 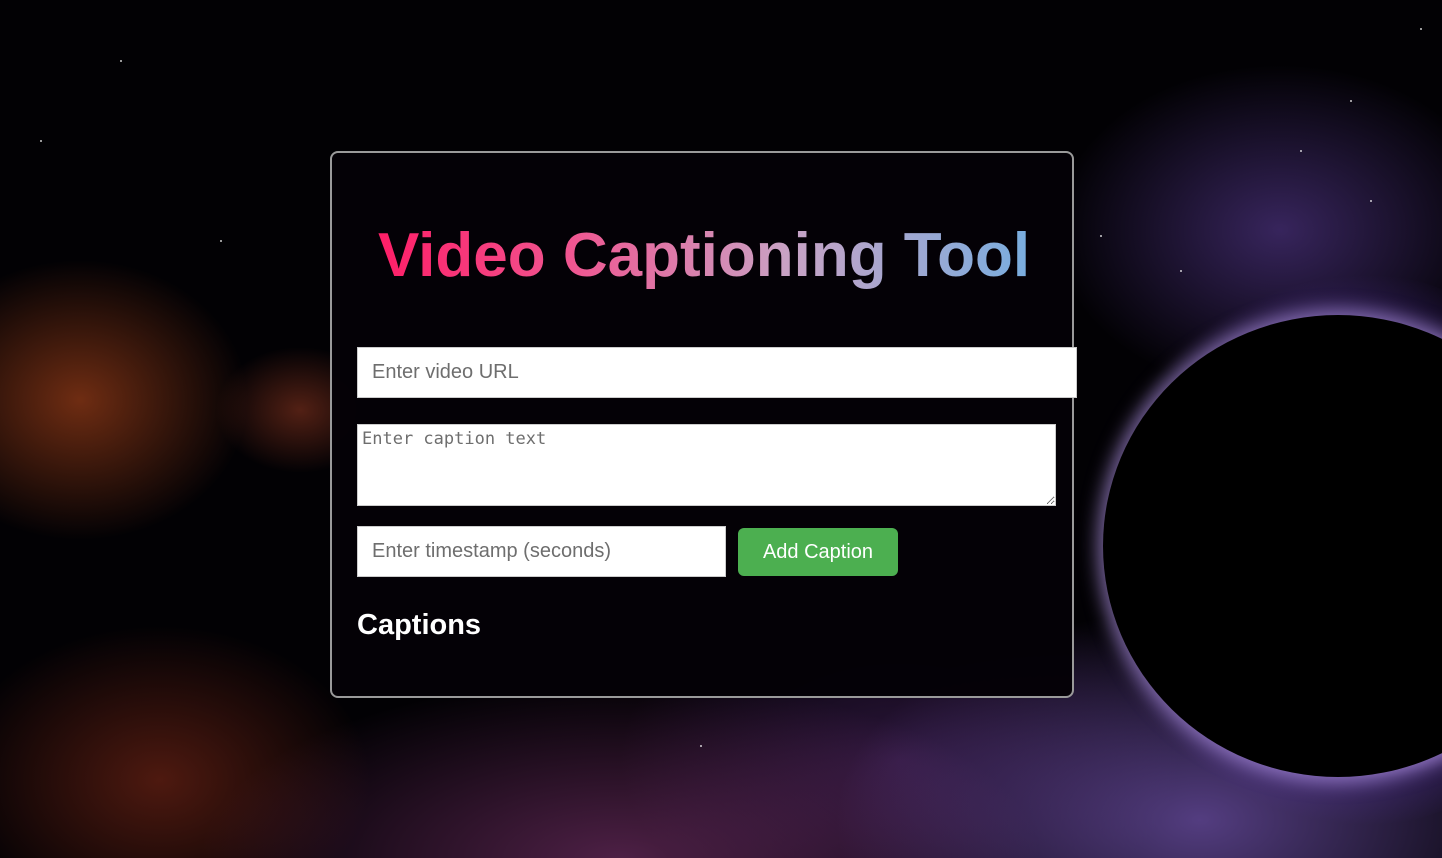 I want to click on page-title: Video Captioning Tool, so click(x=704, y=256).